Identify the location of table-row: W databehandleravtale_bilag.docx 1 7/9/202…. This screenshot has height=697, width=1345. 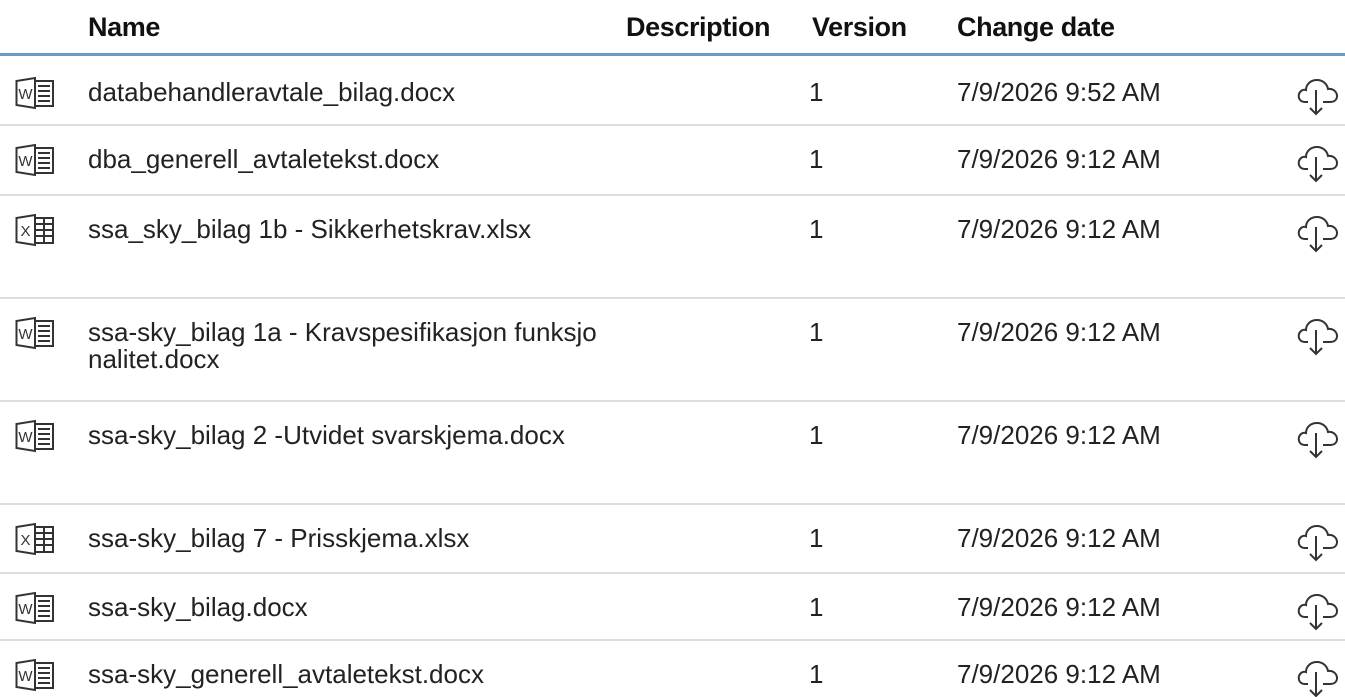
(672, 92).